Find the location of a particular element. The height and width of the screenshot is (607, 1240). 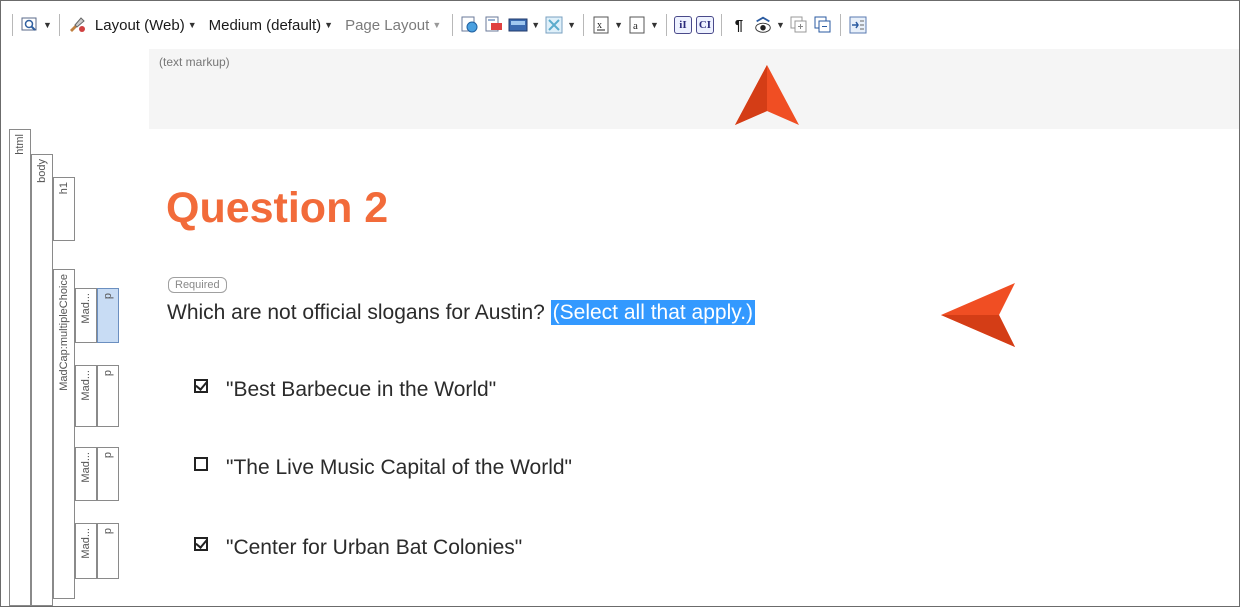

concept-marker-icon: CI is located at coordinates (704, 25).